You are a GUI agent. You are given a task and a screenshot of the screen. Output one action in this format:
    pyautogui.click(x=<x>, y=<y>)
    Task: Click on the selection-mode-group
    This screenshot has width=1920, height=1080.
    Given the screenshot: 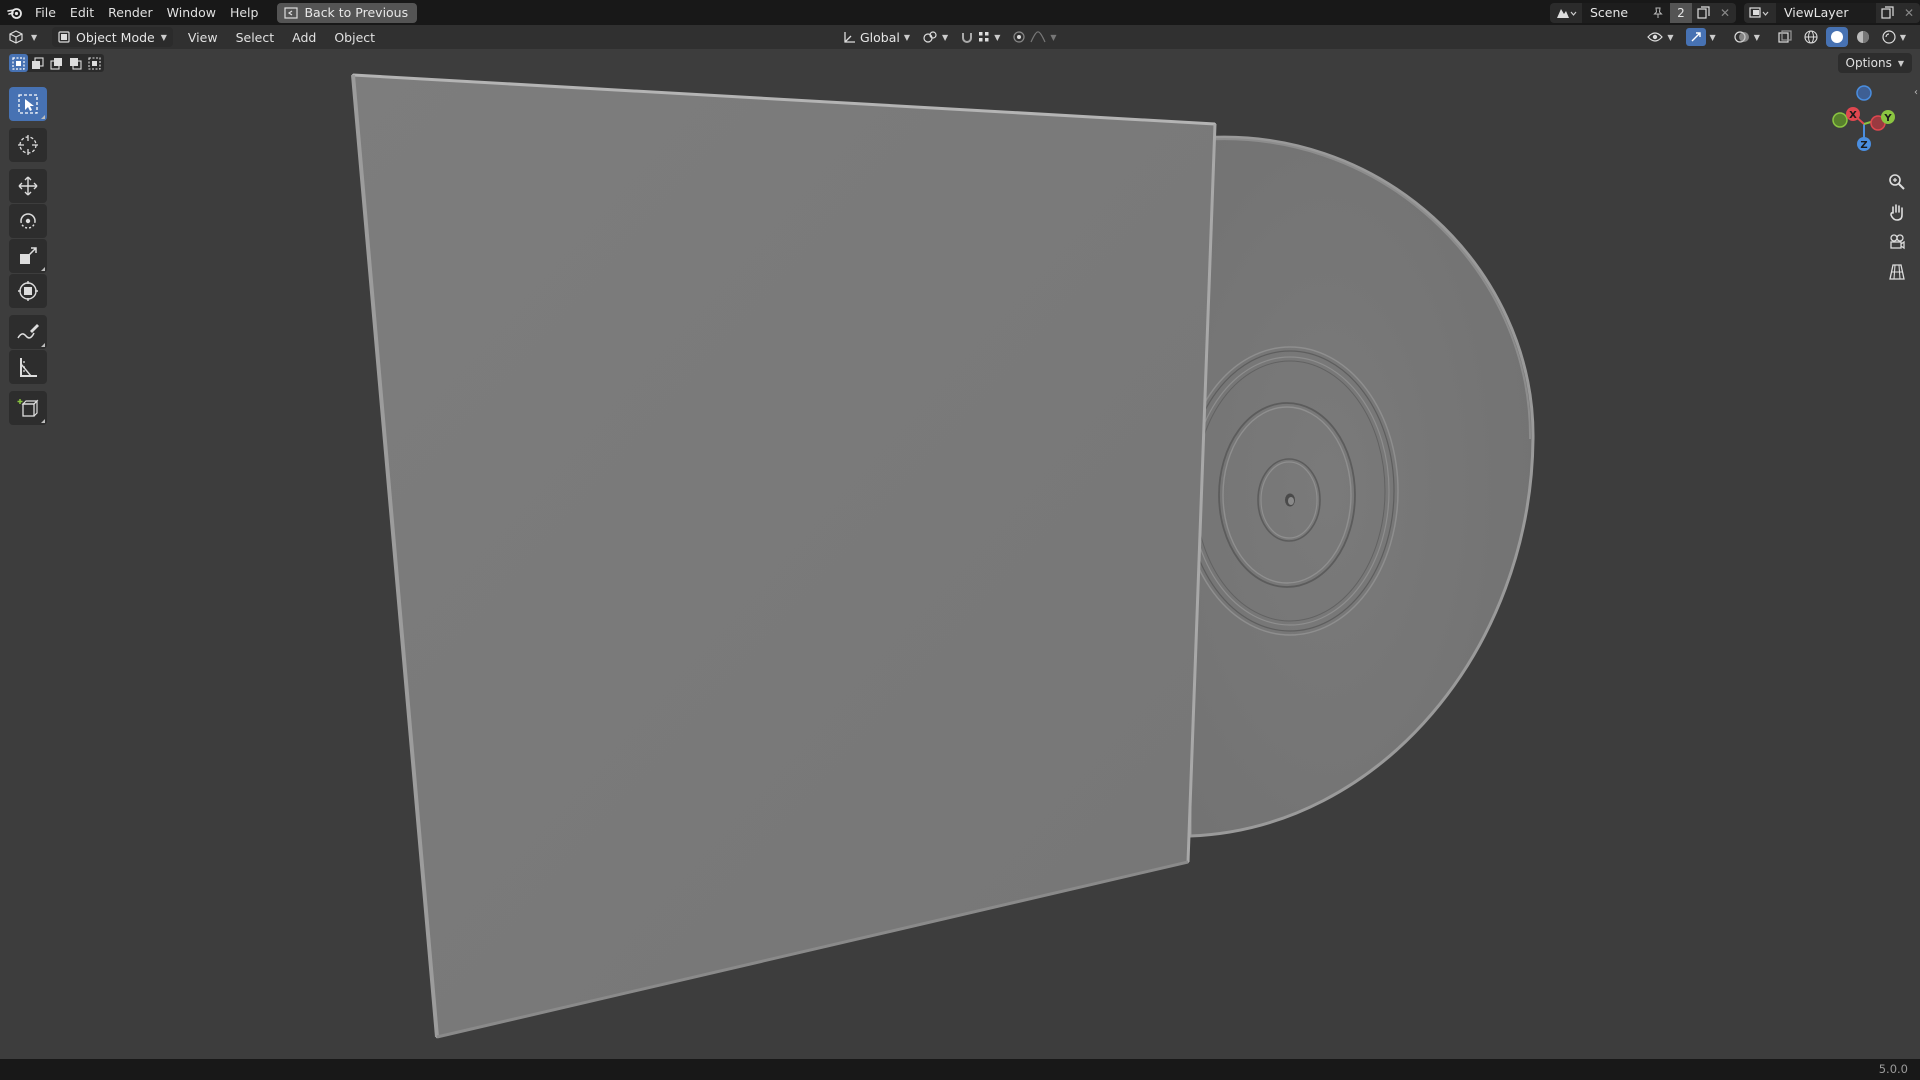 What is the action you would take?
    pyautogui.click(x=56, y=63)
    